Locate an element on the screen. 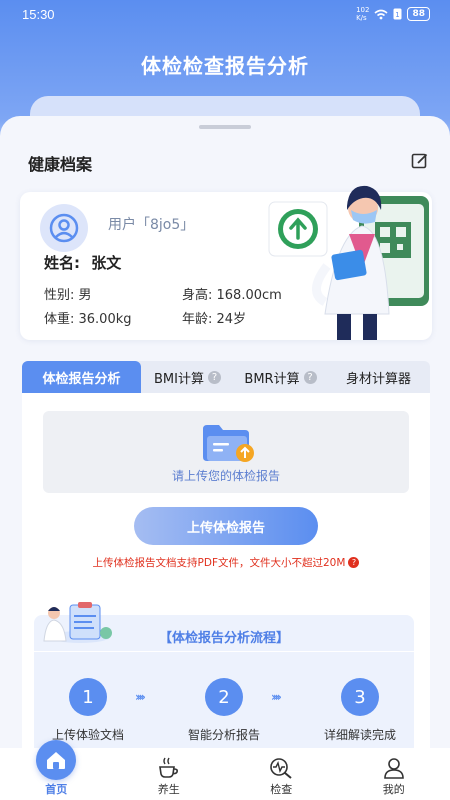  tea-cup-icon is located at coordinates (169, 768).